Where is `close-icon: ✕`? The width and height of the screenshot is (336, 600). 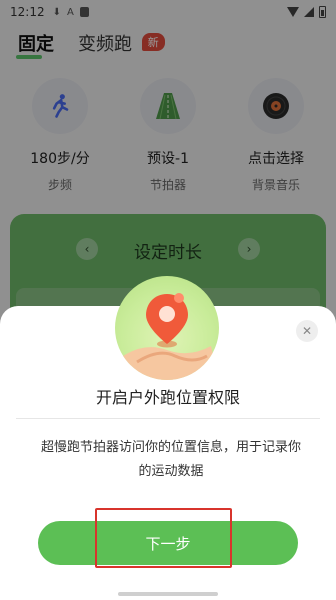
close-icon: ✕ is located at coordinates (307, 331).